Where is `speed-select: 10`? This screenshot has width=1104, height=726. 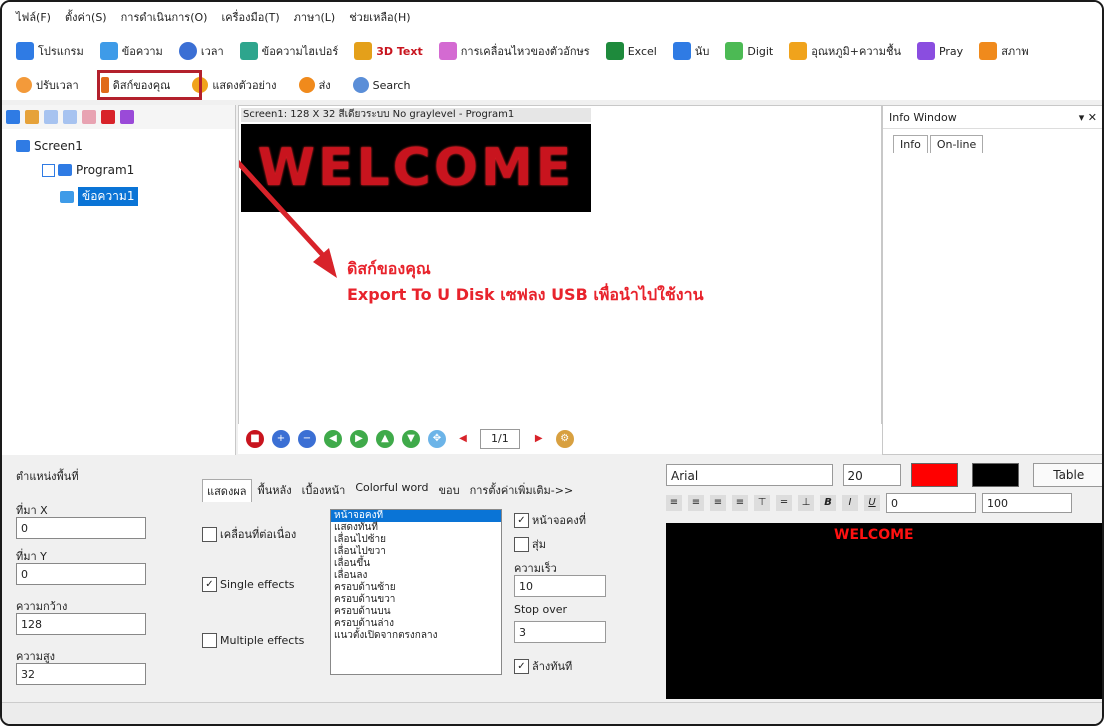 speed-select: 10 is located at coordinates (560, 586).